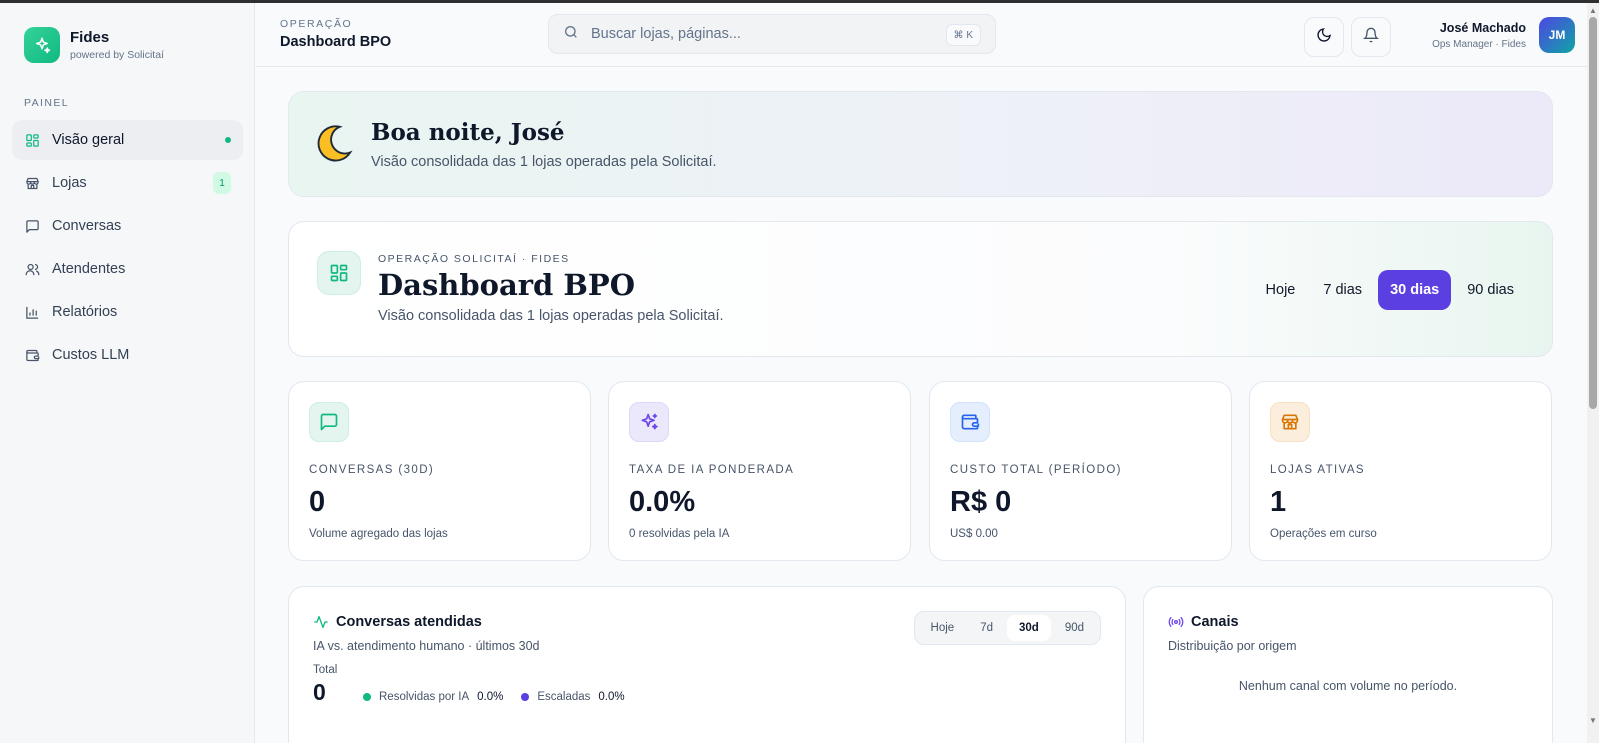  I want to click on crescent-moon-icon, so click(334, 145).